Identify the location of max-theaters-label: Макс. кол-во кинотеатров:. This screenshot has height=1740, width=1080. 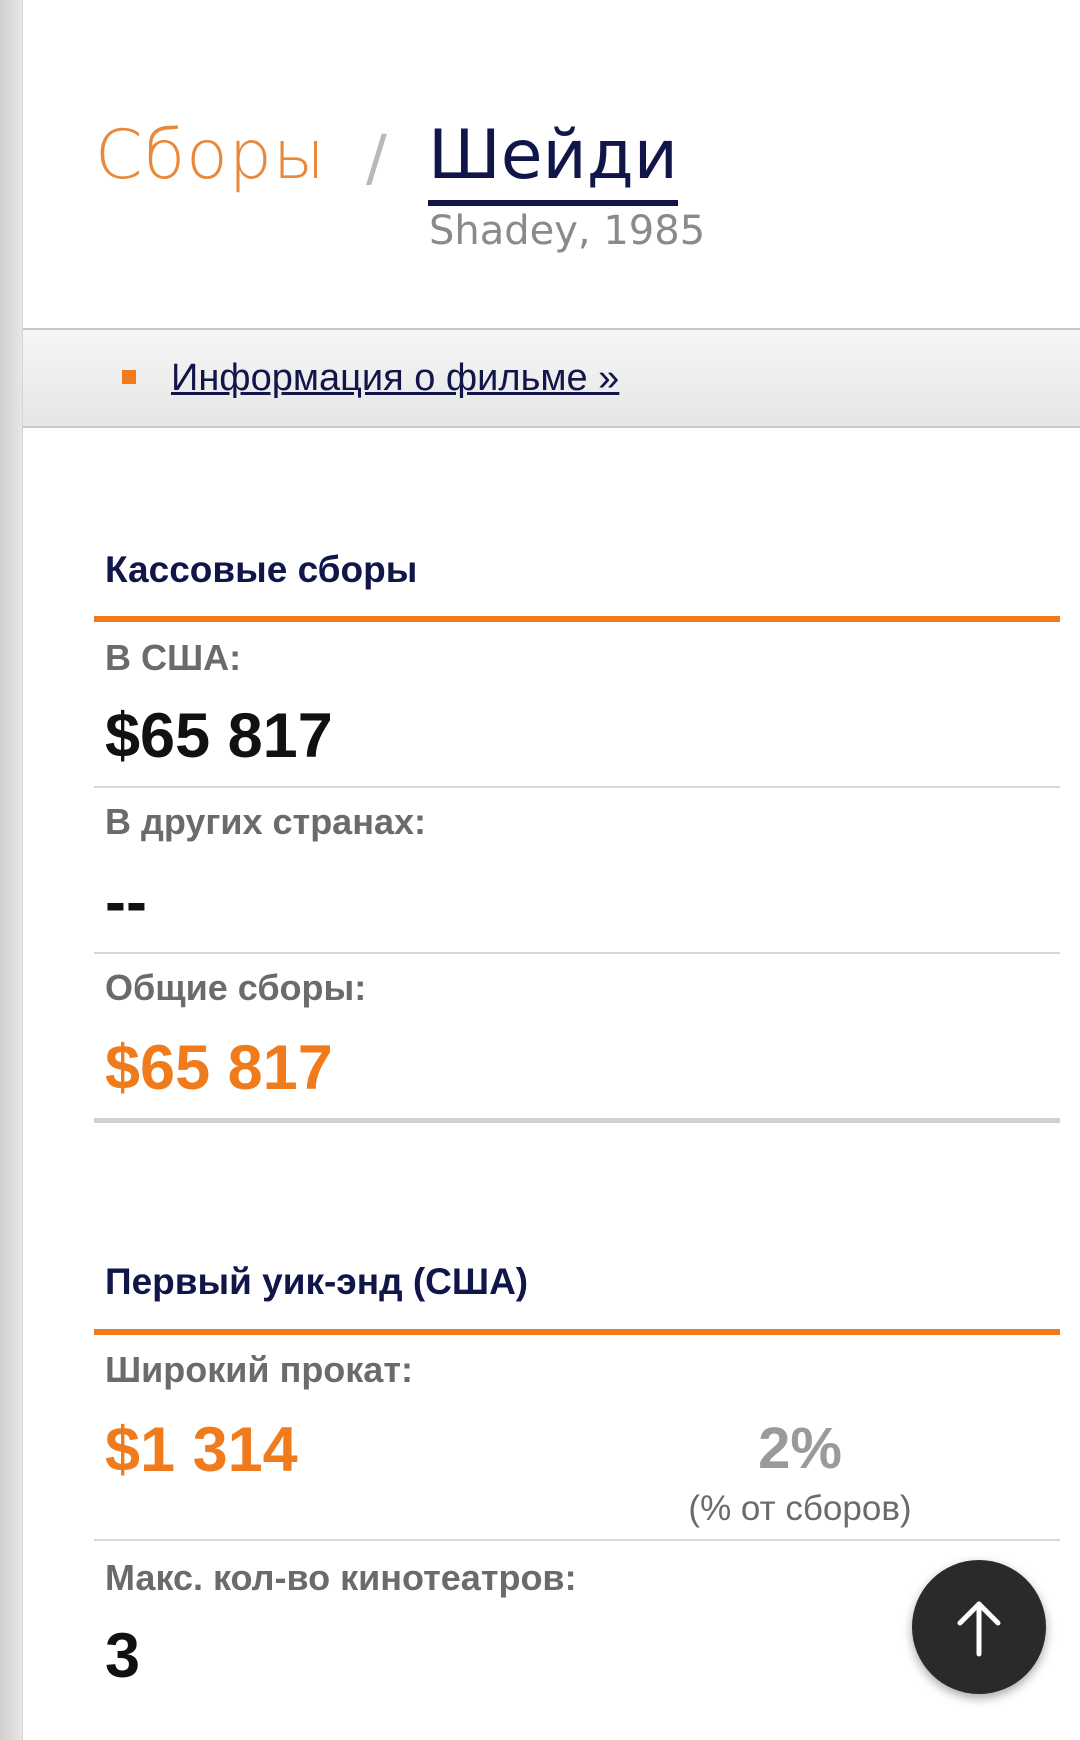
(341, 1577).